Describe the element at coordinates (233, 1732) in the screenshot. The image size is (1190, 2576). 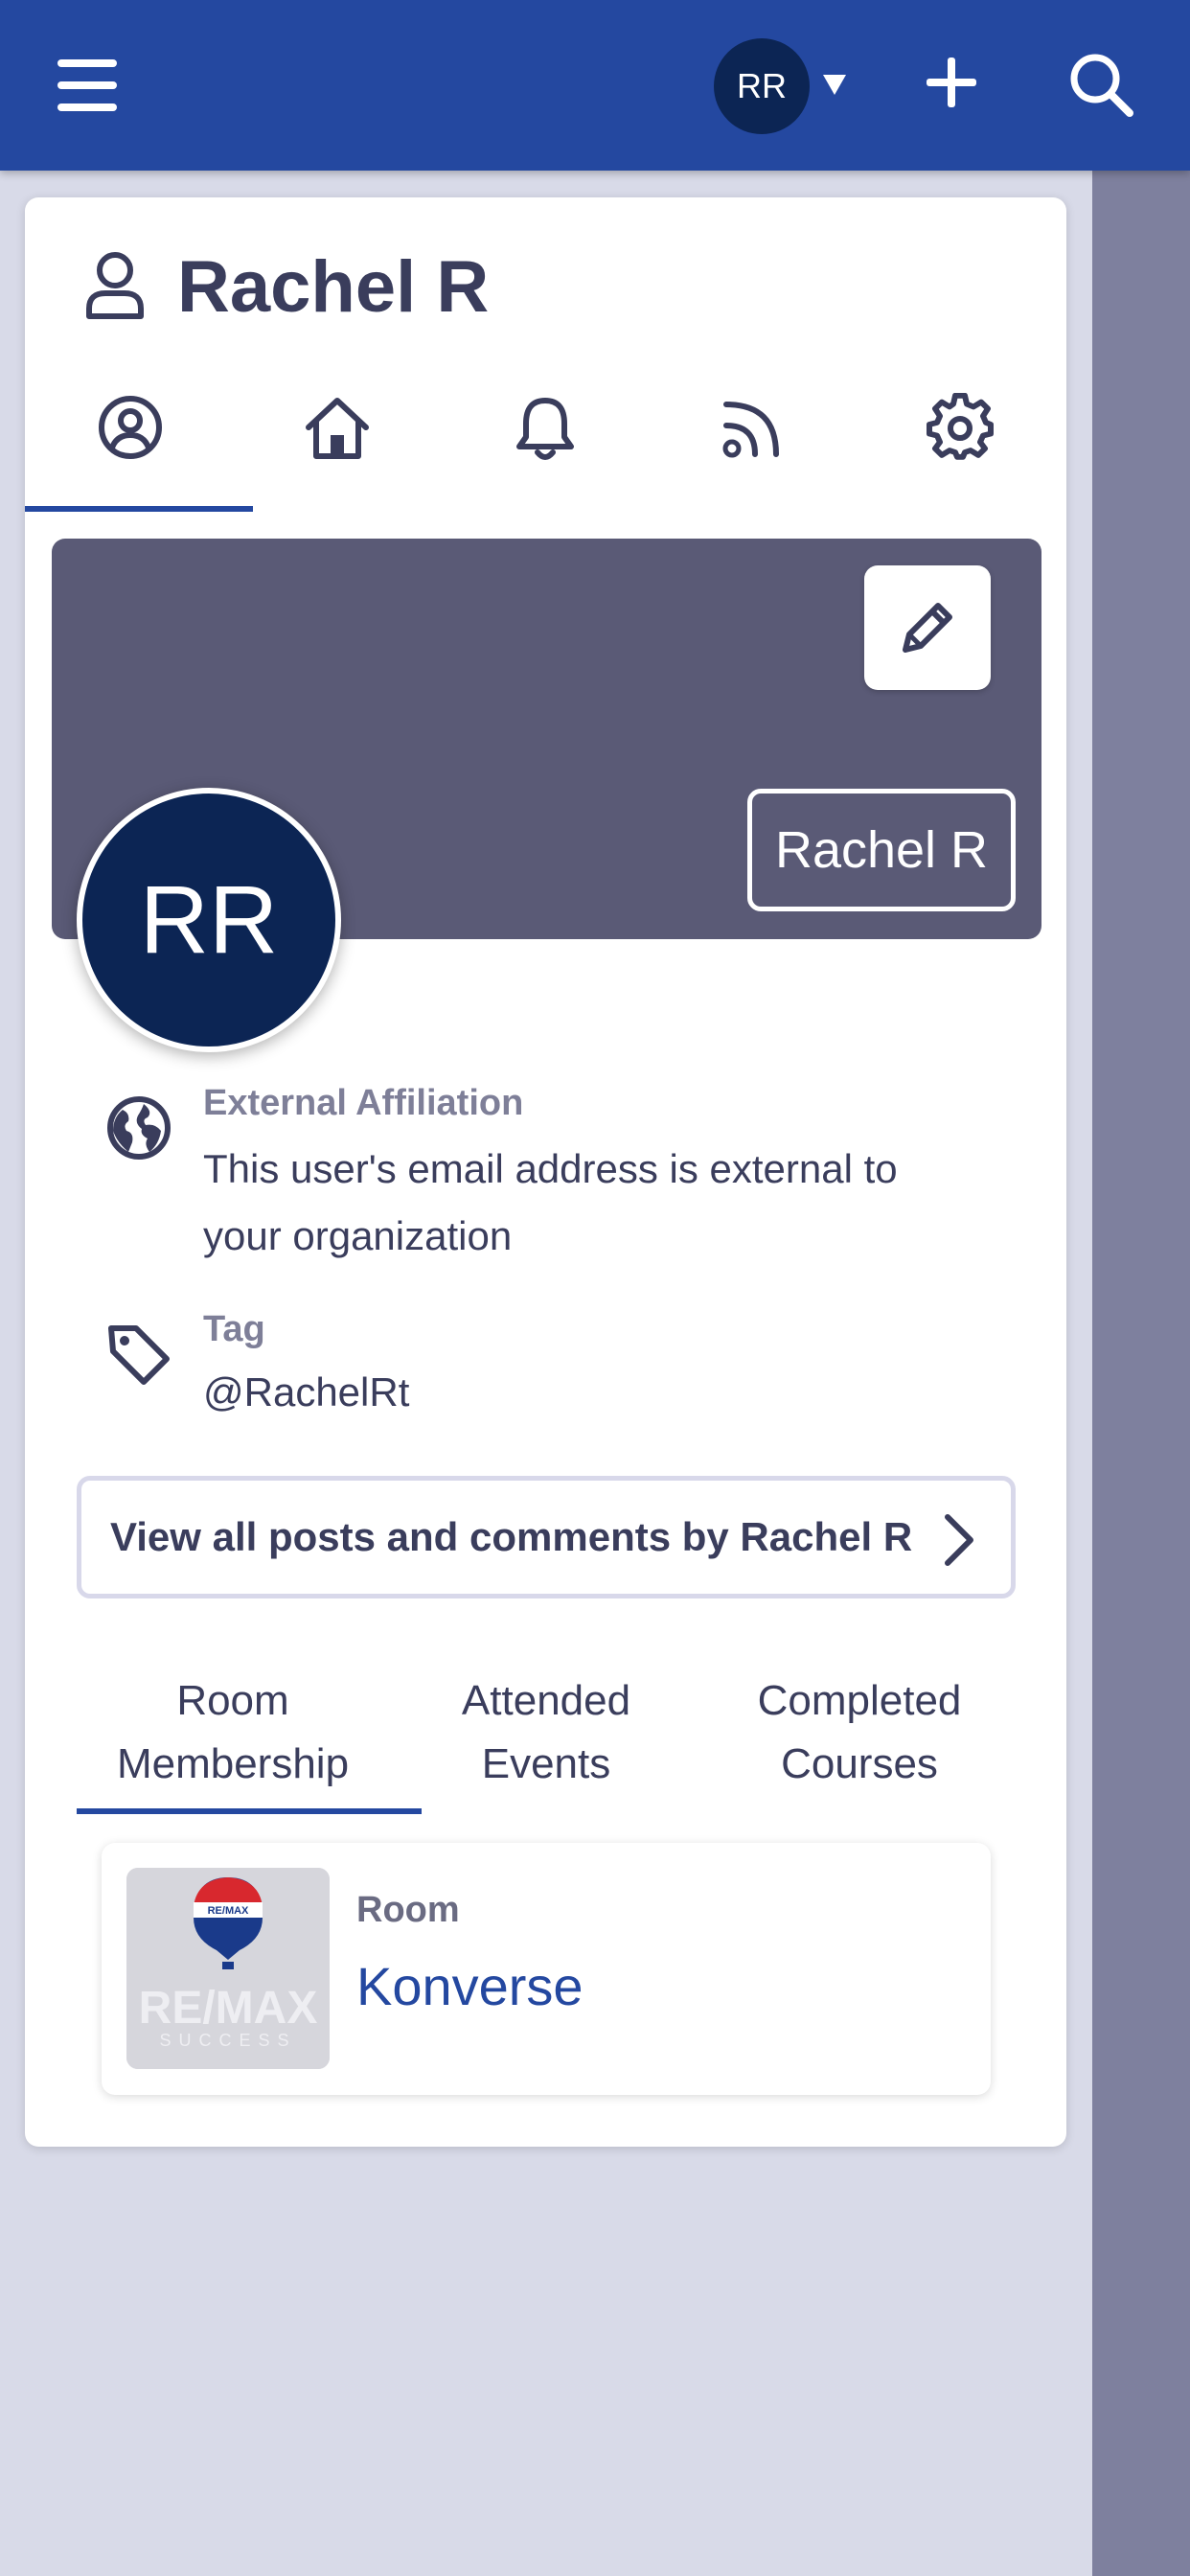
I see `subtab-room-membership: Room Membership` at that location.